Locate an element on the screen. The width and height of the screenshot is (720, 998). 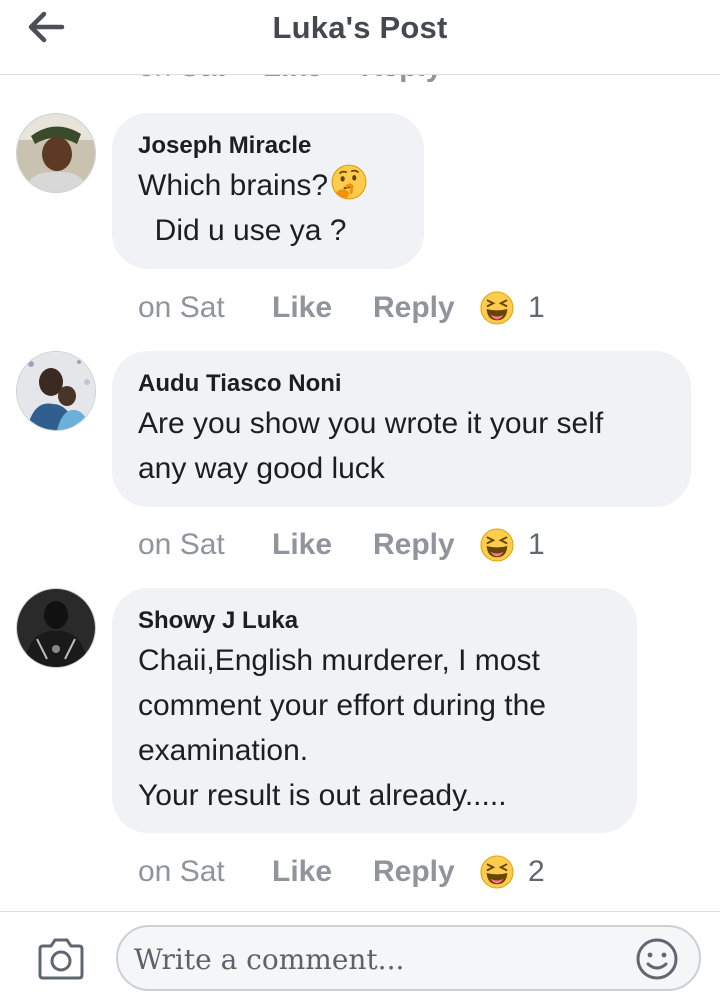
comment-author: Joseph Miracle is located at coordinates (268, 146).